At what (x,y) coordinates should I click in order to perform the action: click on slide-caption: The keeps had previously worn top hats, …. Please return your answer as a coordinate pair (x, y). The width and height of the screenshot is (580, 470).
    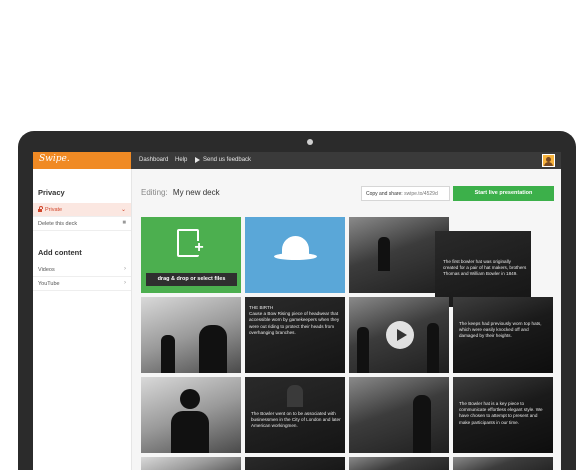
    Looking at the image, I should click on (500, 330).